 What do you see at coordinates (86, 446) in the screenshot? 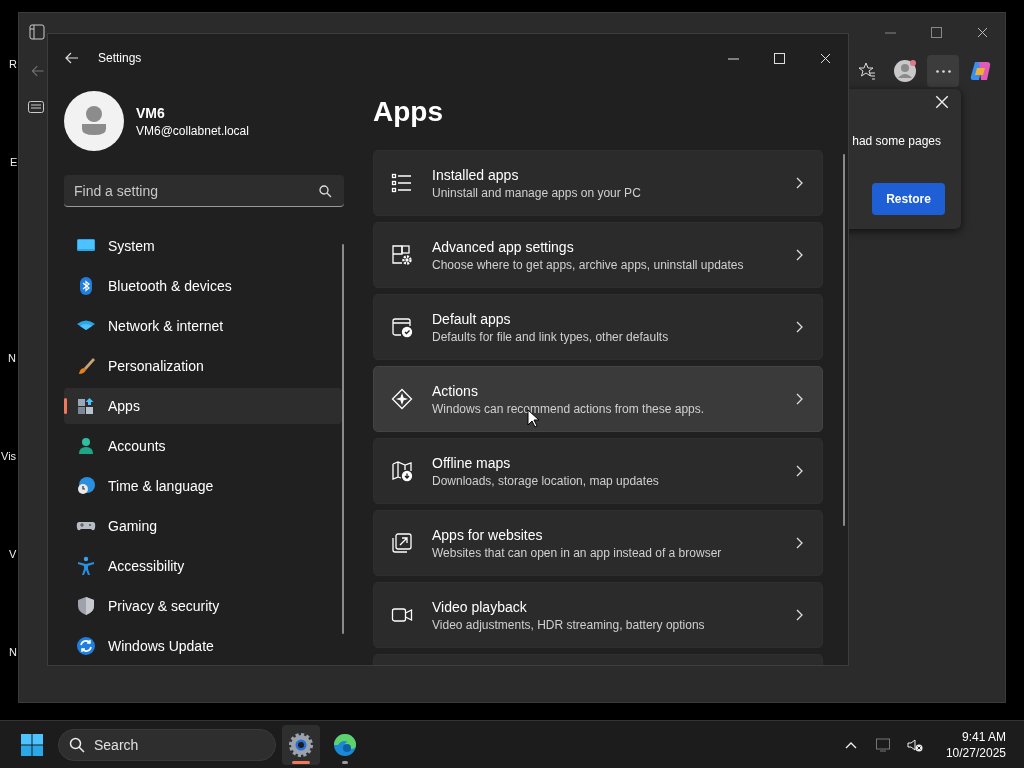
I see `accounts-icon` at bounding box center [86, 446].